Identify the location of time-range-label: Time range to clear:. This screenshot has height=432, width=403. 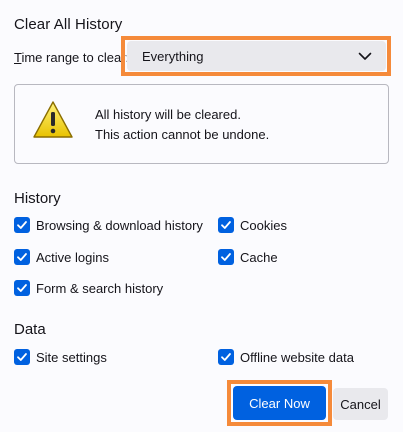
(71, 57).